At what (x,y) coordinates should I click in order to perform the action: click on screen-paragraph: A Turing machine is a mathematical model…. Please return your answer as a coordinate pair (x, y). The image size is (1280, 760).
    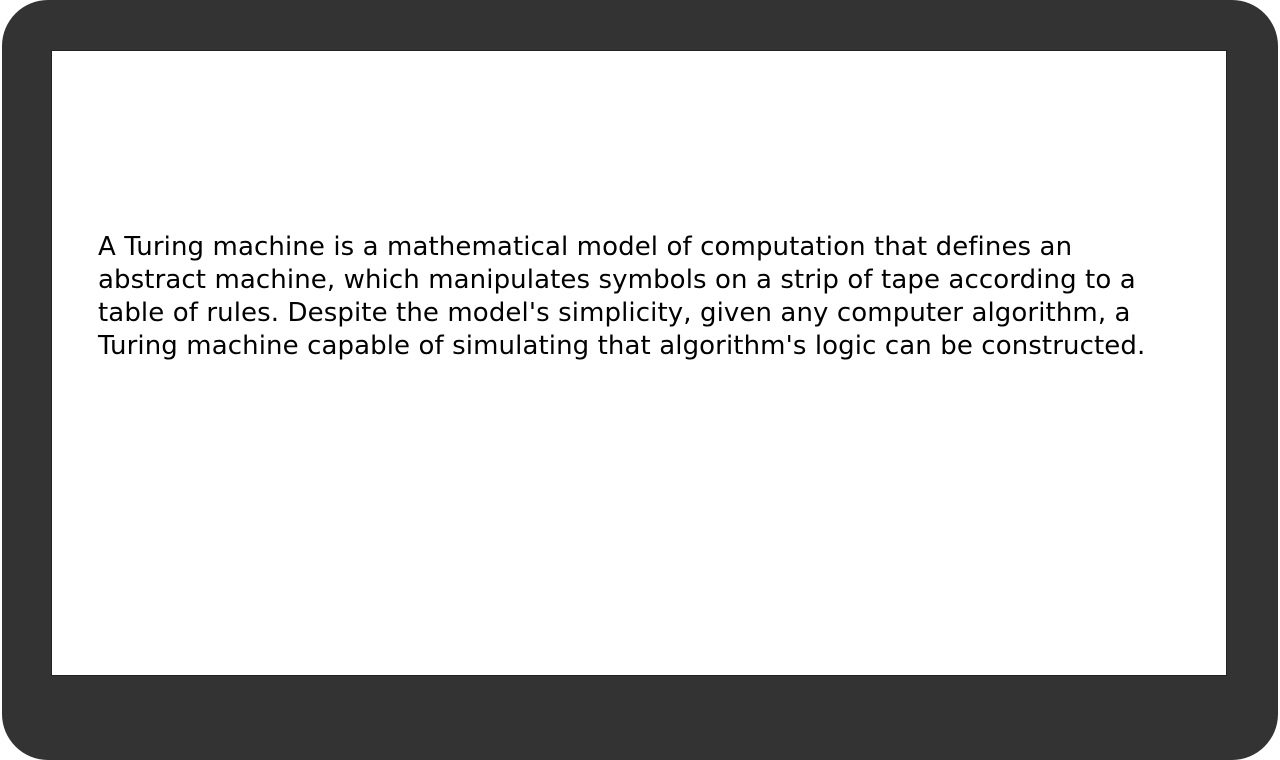
    Looking at the image, I should click on (622, 296).